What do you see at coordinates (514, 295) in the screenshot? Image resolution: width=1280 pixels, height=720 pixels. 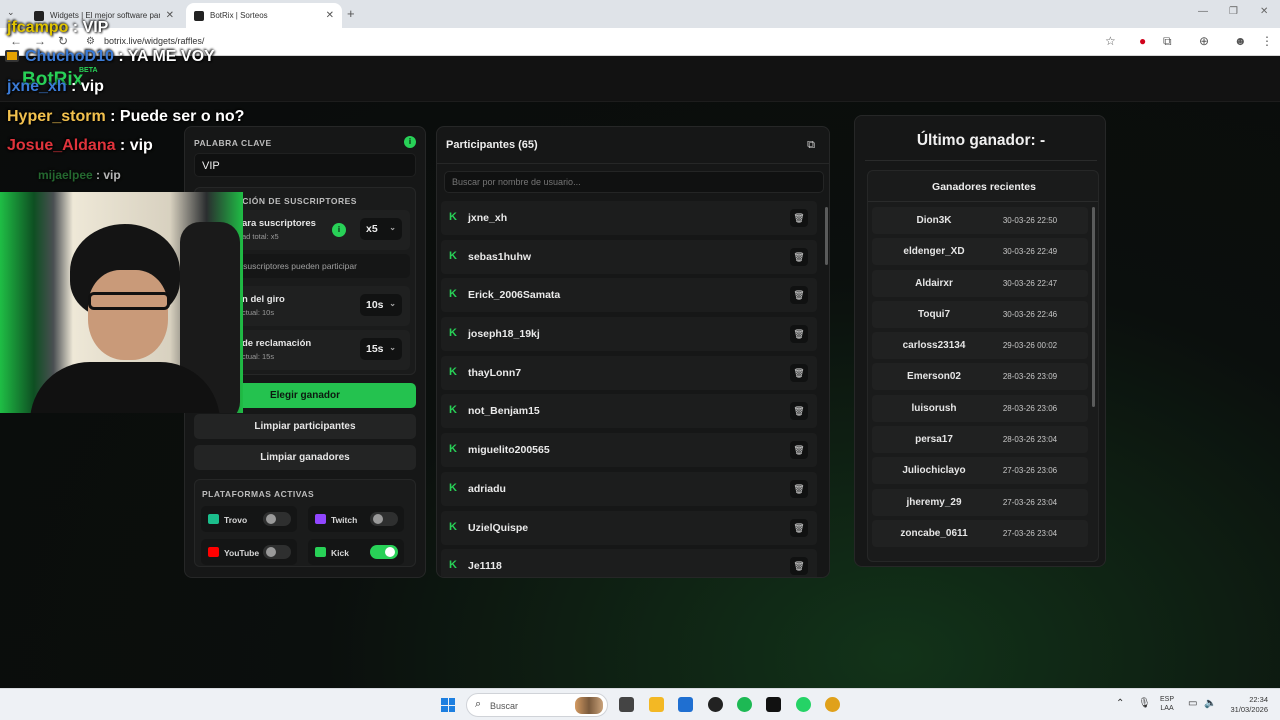 I see `participant-name: Erick_2006Samata` at bounding box center [514, 295].